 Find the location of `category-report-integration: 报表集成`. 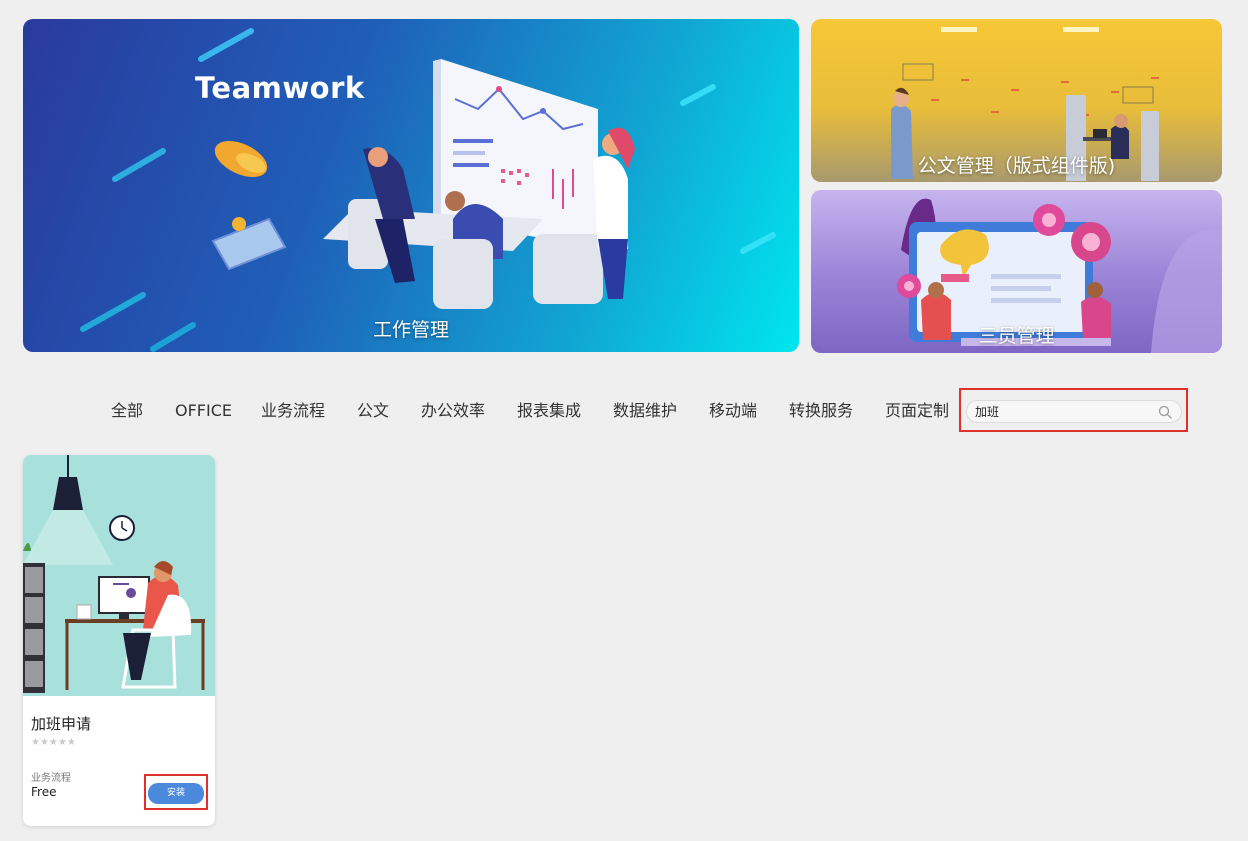

category-report-integration: 报表集成 is located at coordinates (549, 411).